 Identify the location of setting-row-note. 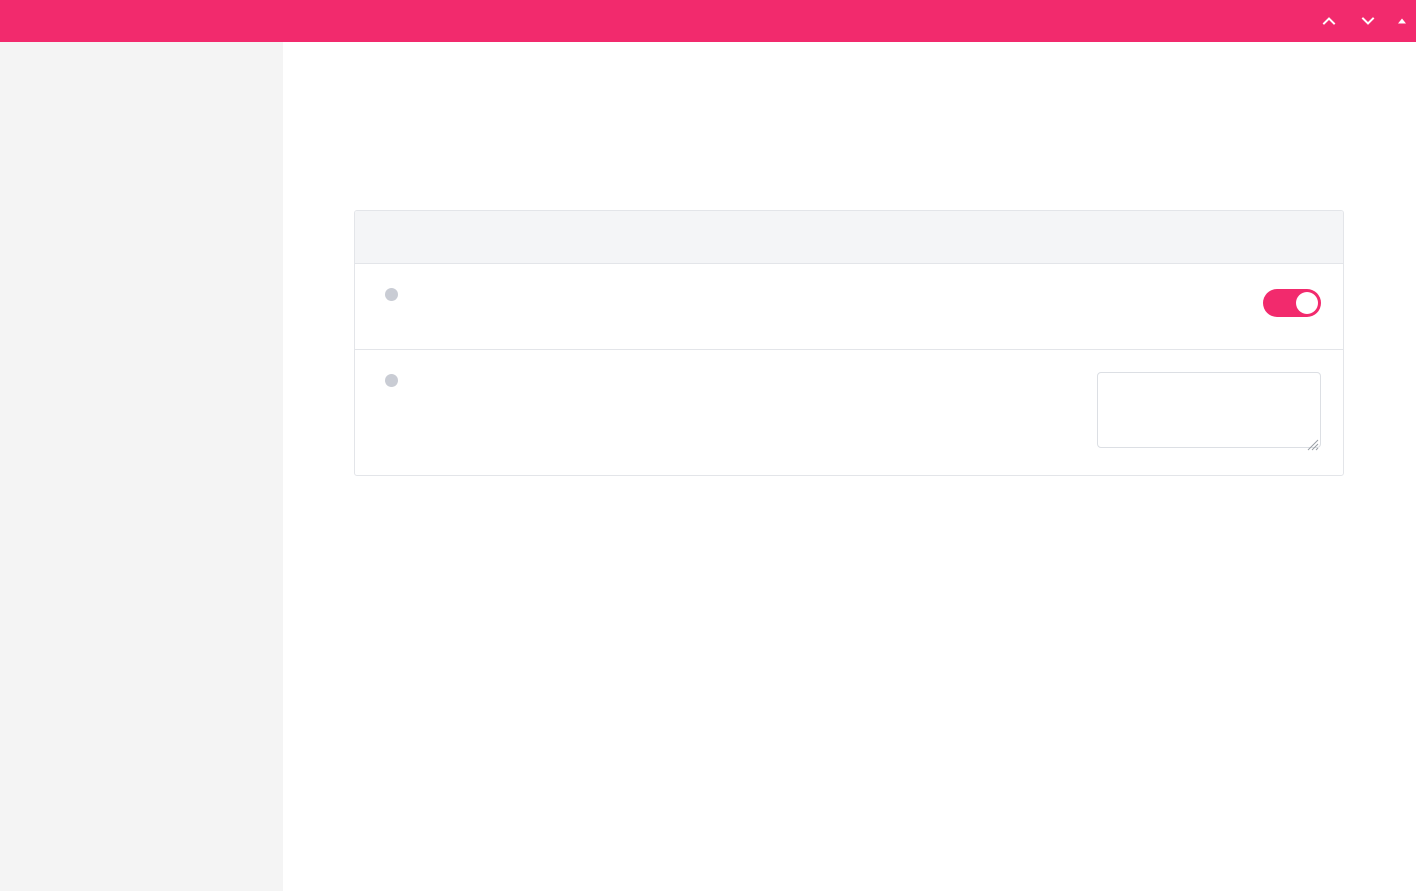
(849, 412).